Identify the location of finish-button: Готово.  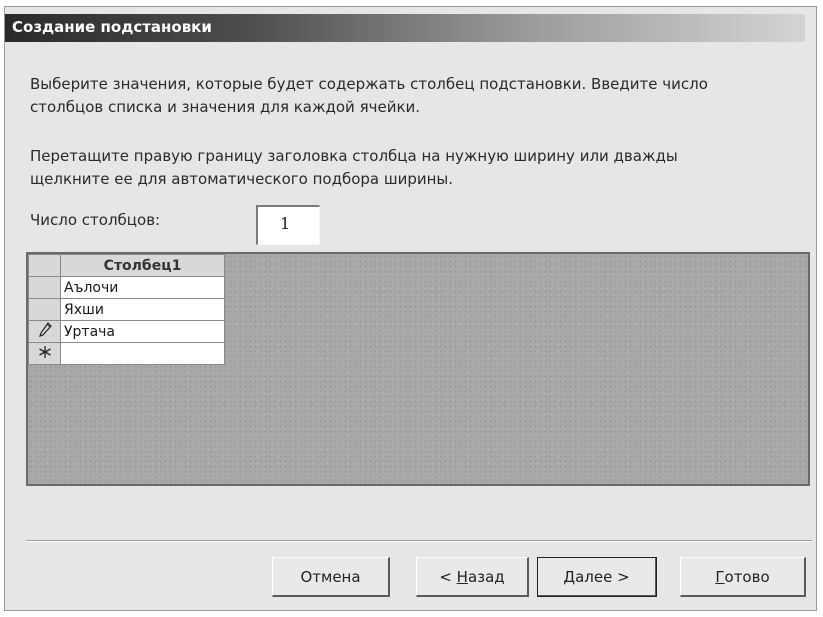
(743, 577).